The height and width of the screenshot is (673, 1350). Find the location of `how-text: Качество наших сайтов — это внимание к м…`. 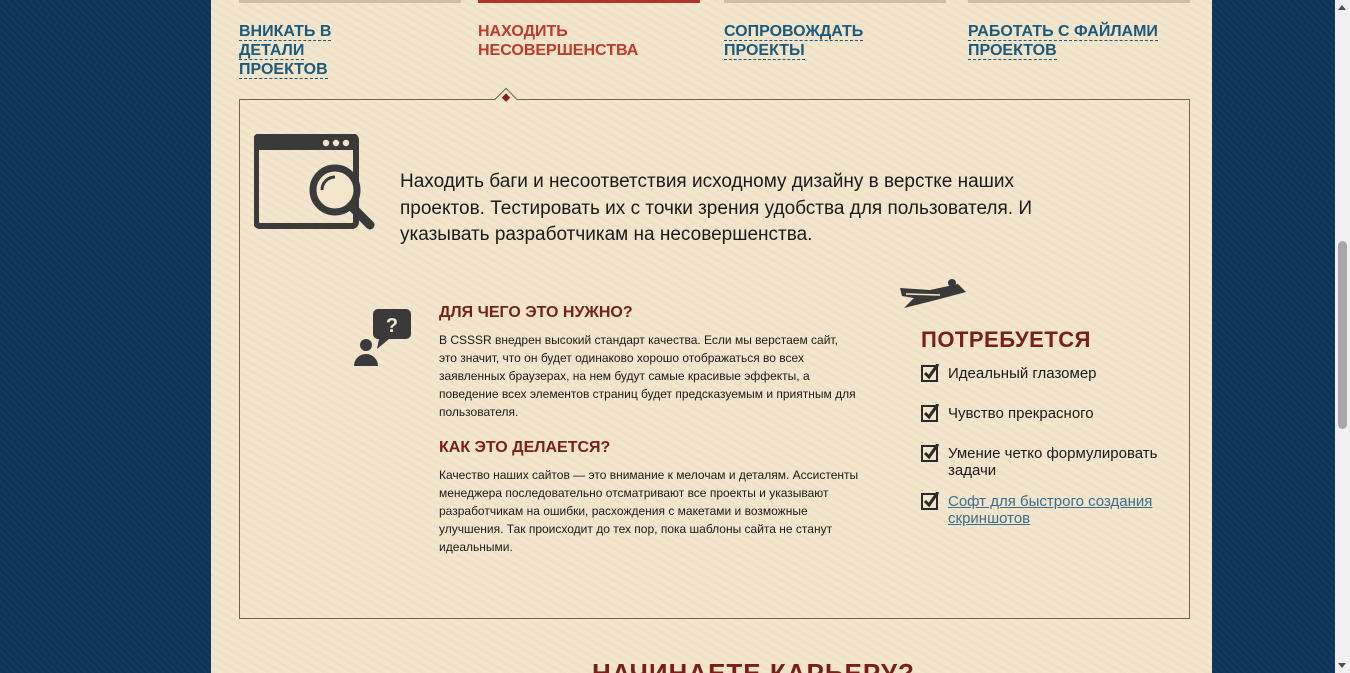

how-text: Качество наших сайтов — это внимание к м… is located at coordinates (649, 511).